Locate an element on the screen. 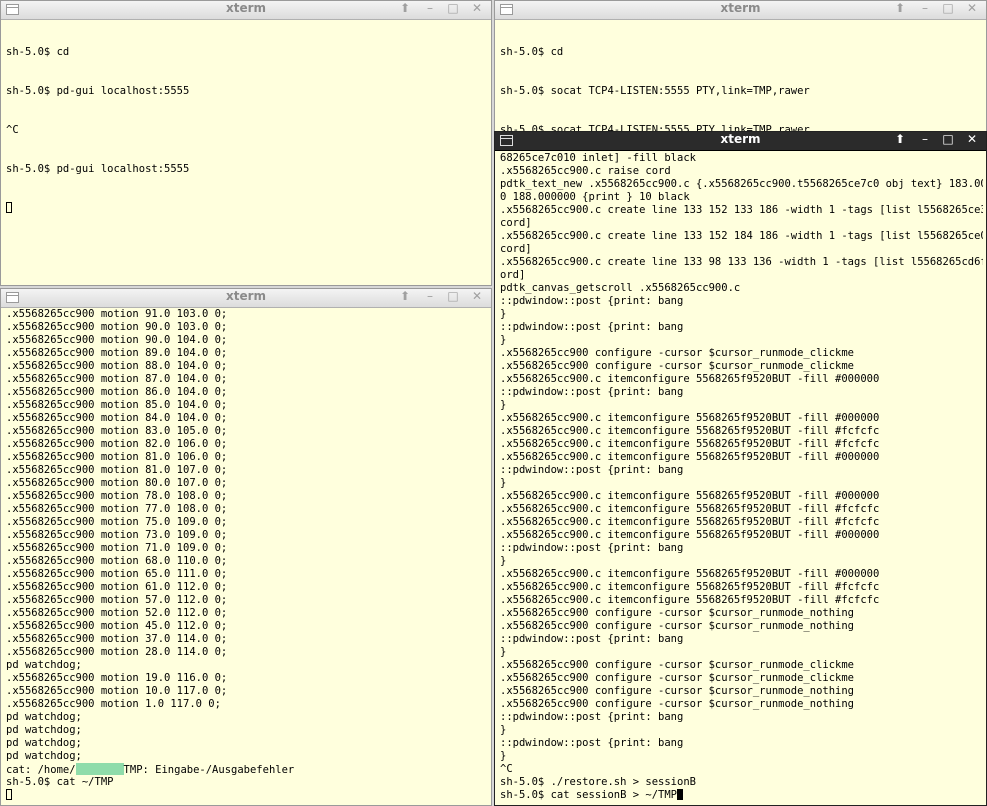 The image size is (987, 806). terminal-line: .x5568265cc900 motion 90.0 104.0 0; is located at coordinates (117, 340).